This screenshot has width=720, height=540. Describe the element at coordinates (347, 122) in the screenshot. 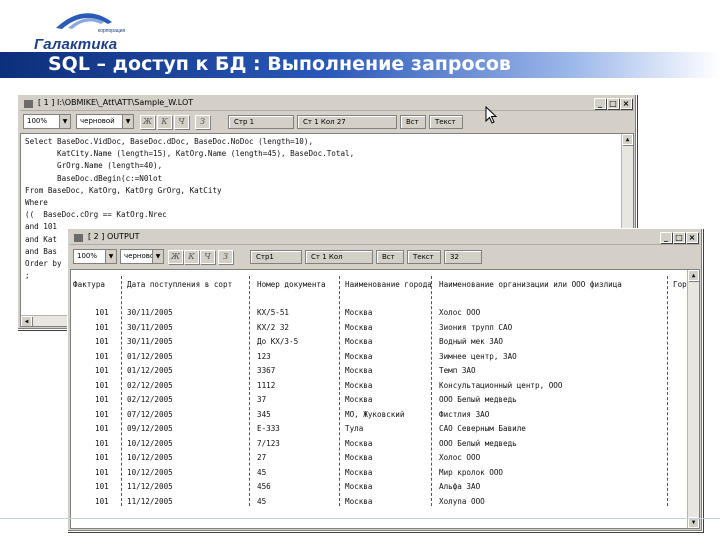

I see `cursor-position-field: Ст 1 Кол 27` at that location.